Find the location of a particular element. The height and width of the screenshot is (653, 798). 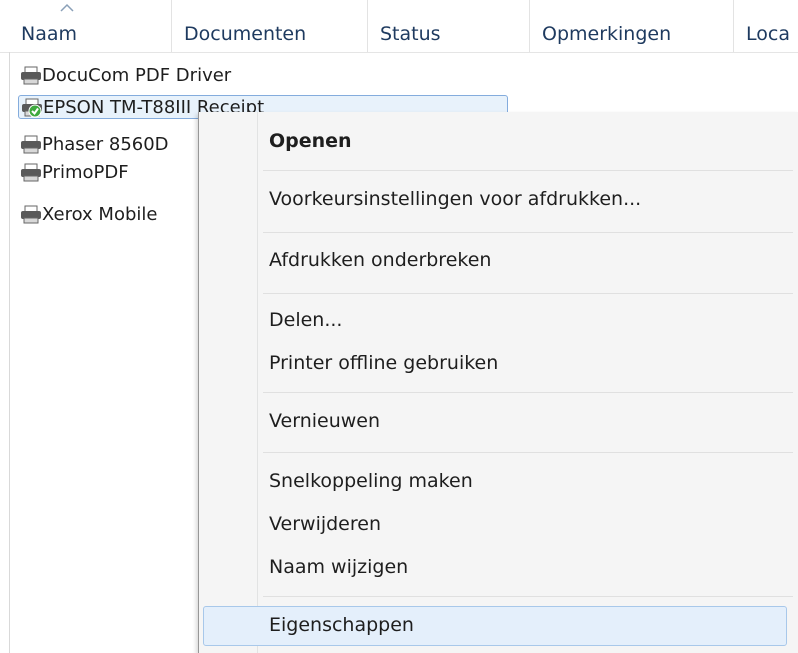

printer-name: Phaser 8560D is located at coordinates (105, 144).